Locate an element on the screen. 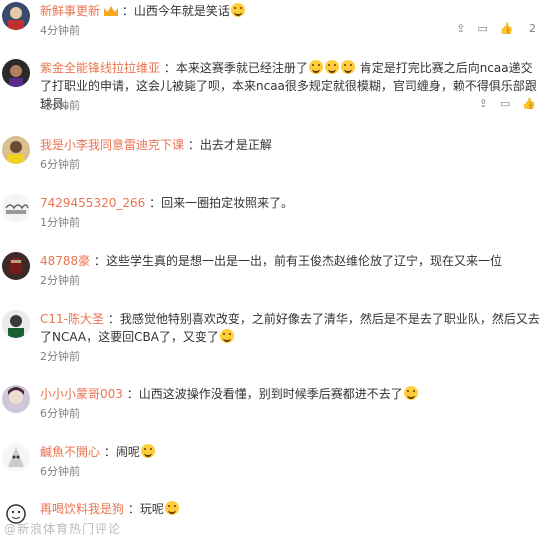  comment-username: C11-陈大圣 is located at coordinates (72, 319).